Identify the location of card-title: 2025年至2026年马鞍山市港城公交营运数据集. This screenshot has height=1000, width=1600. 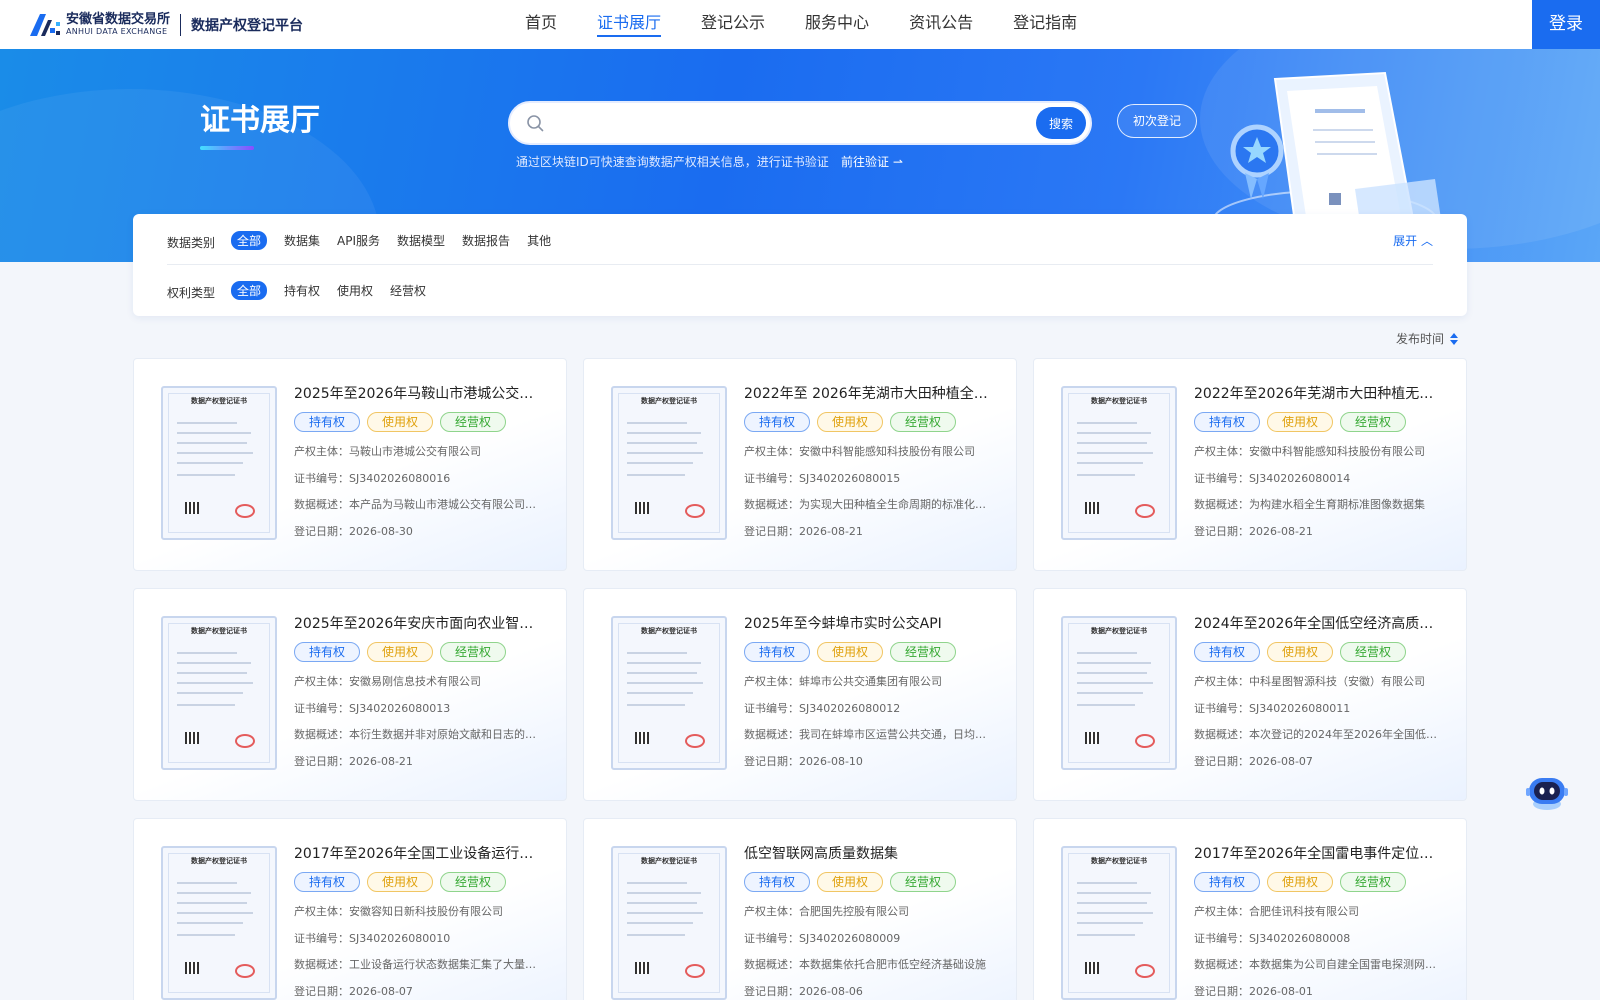
(416, 393).